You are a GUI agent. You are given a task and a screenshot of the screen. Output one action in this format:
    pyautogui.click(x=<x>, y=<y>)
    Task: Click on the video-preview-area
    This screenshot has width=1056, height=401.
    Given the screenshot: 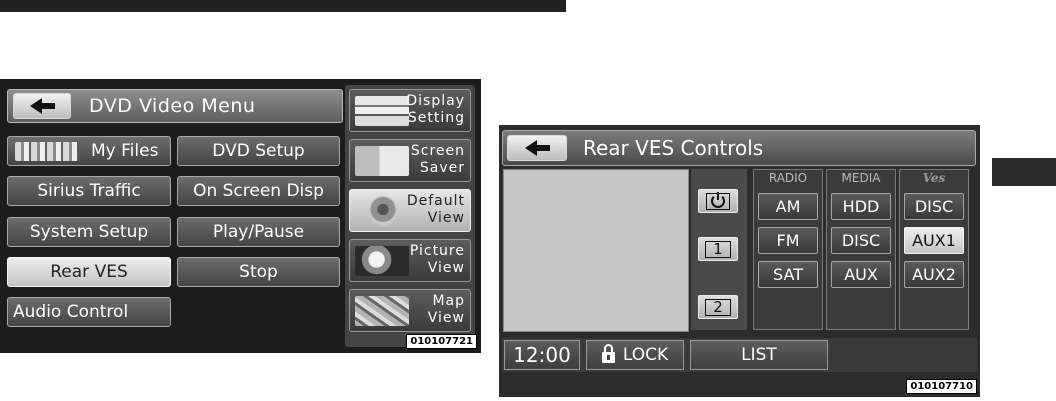 What is the action you would take?
    pyautogui.click(x=596, y=250)
    